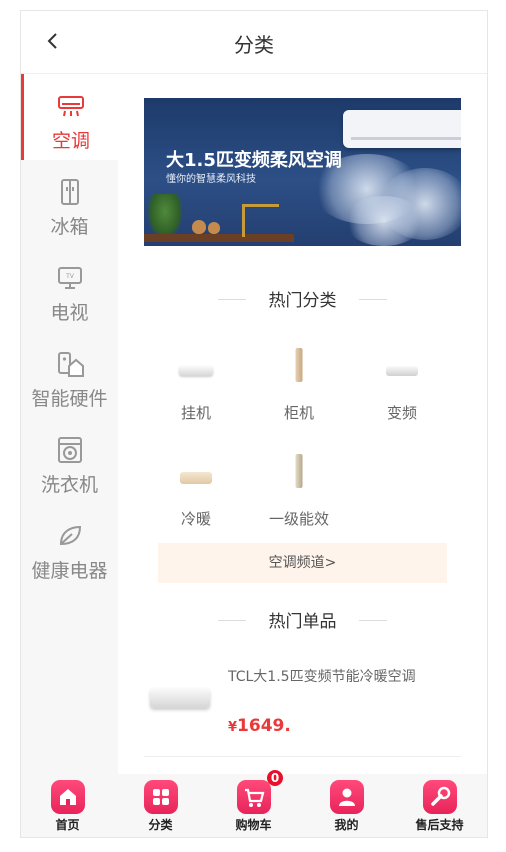  What do you see at coordinates (160, 797) in the screenshot?
I see `category-grid-icon` at bounding box center [160, 797].